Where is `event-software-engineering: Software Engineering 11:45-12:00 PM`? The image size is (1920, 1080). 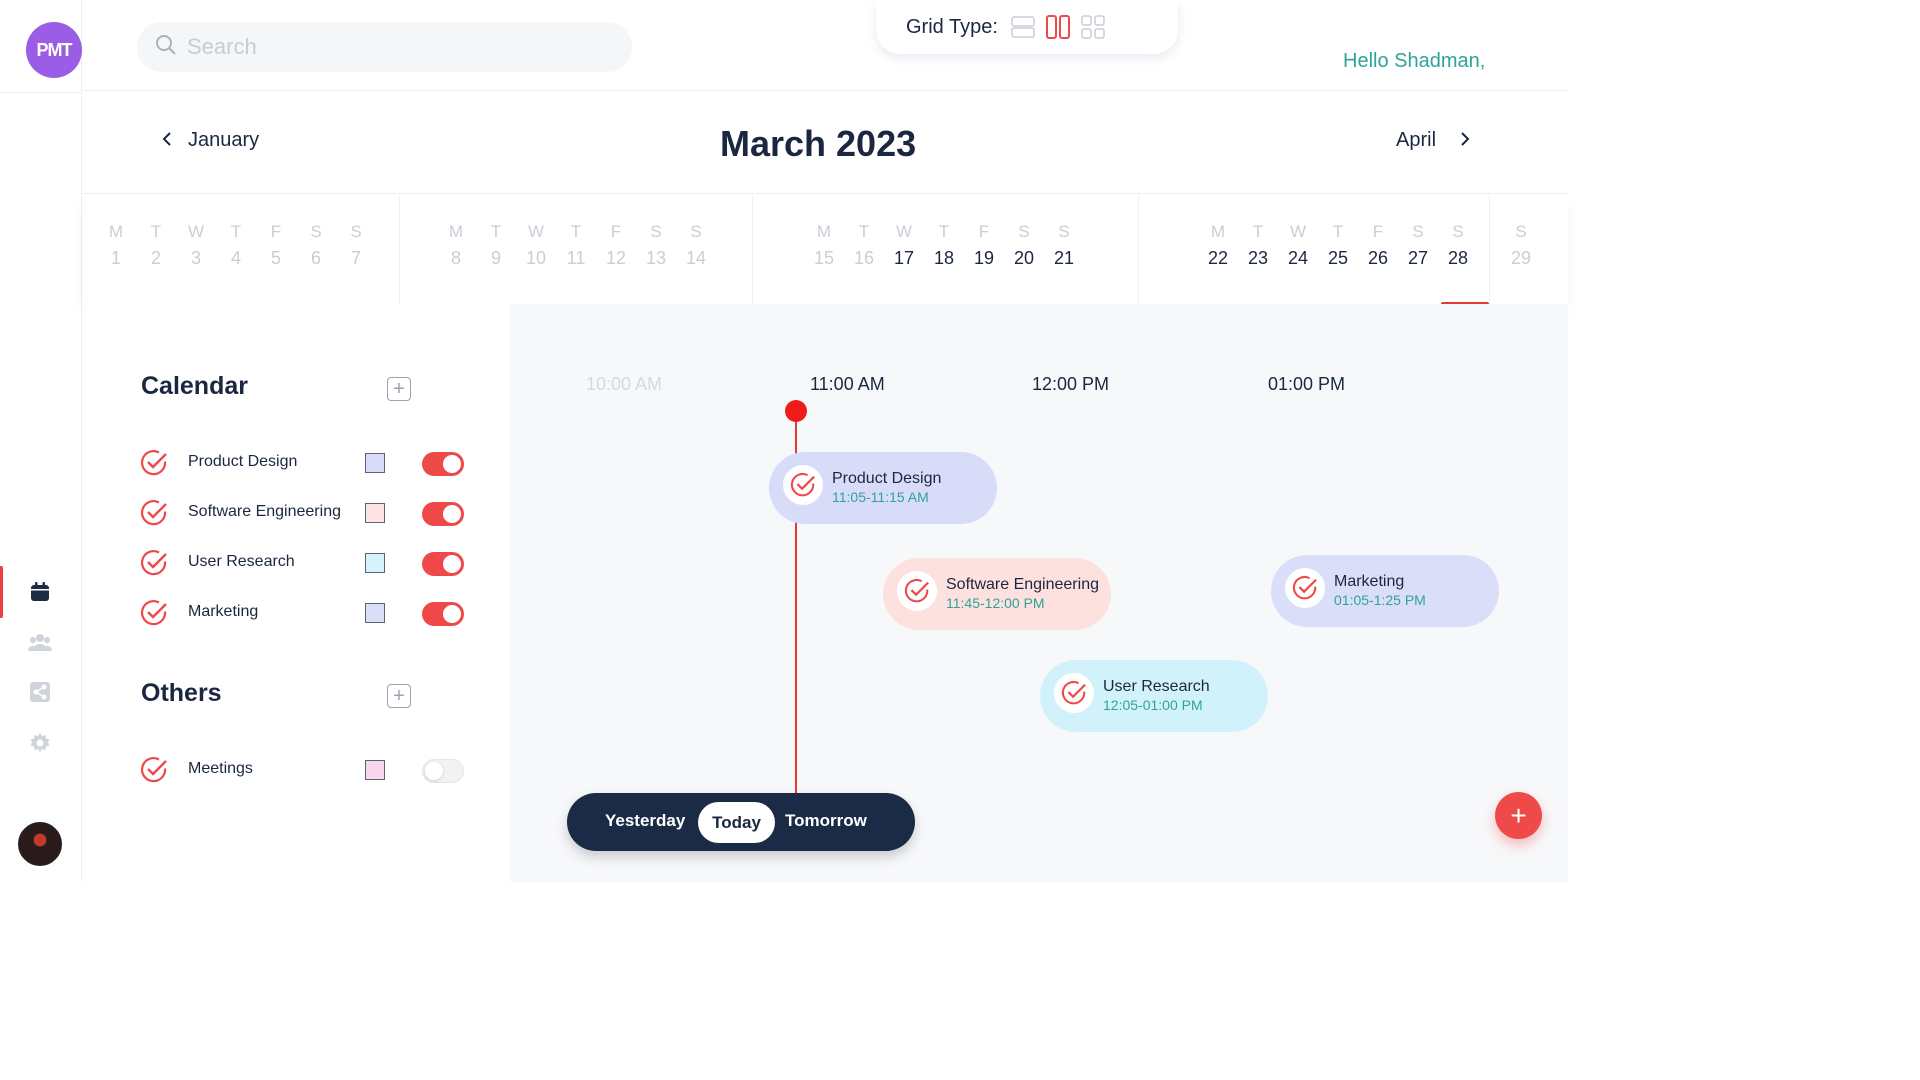 event-software-engineering: Software Engineering 11:45-12:00 PM is located at coordinates (997, 594).